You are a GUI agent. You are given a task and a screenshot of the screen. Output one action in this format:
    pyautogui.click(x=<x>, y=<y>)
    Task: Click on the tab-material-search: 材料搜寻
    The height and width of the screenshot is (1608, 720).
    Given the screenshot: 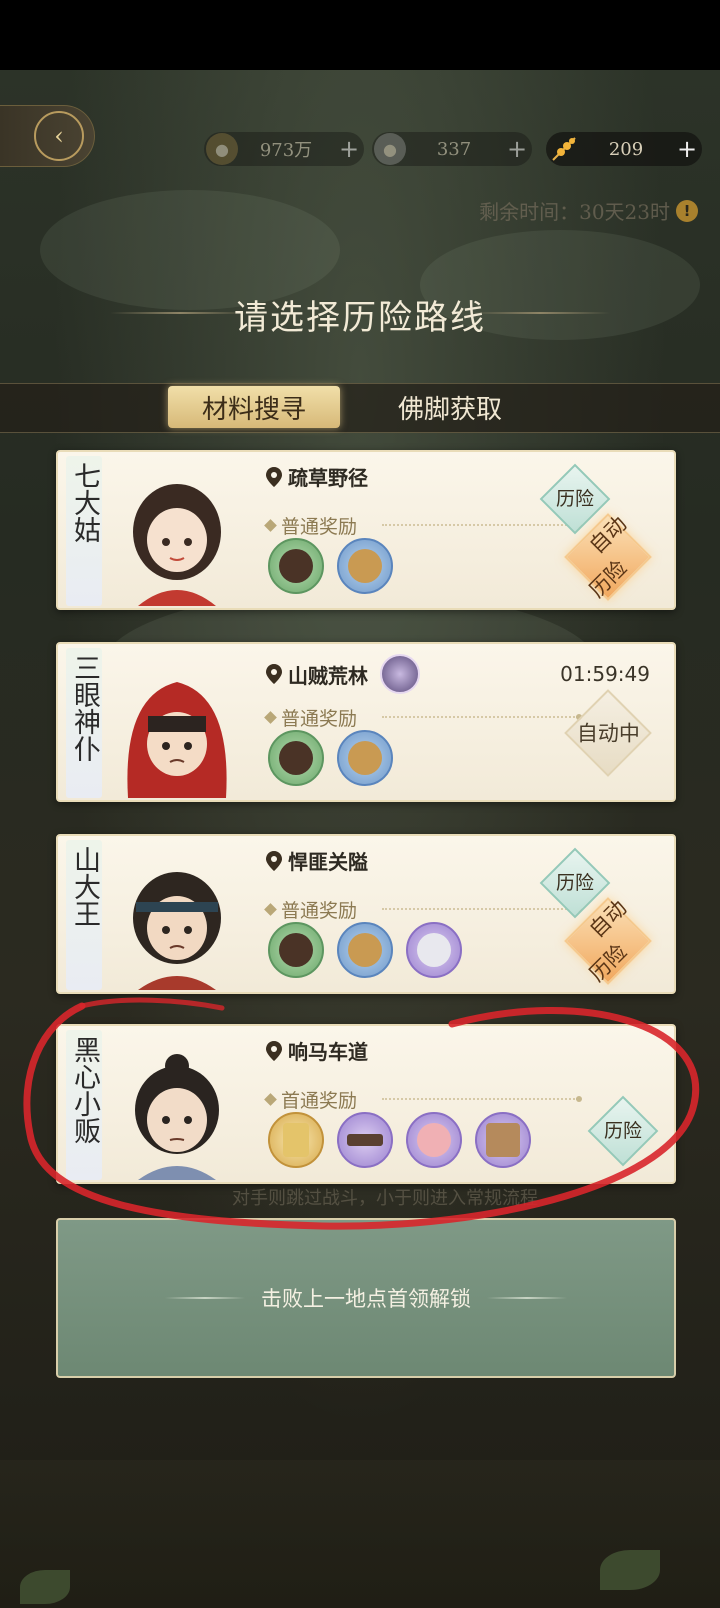 What is the action you would take?
    pyautogui.click(x=254, y=407)
    